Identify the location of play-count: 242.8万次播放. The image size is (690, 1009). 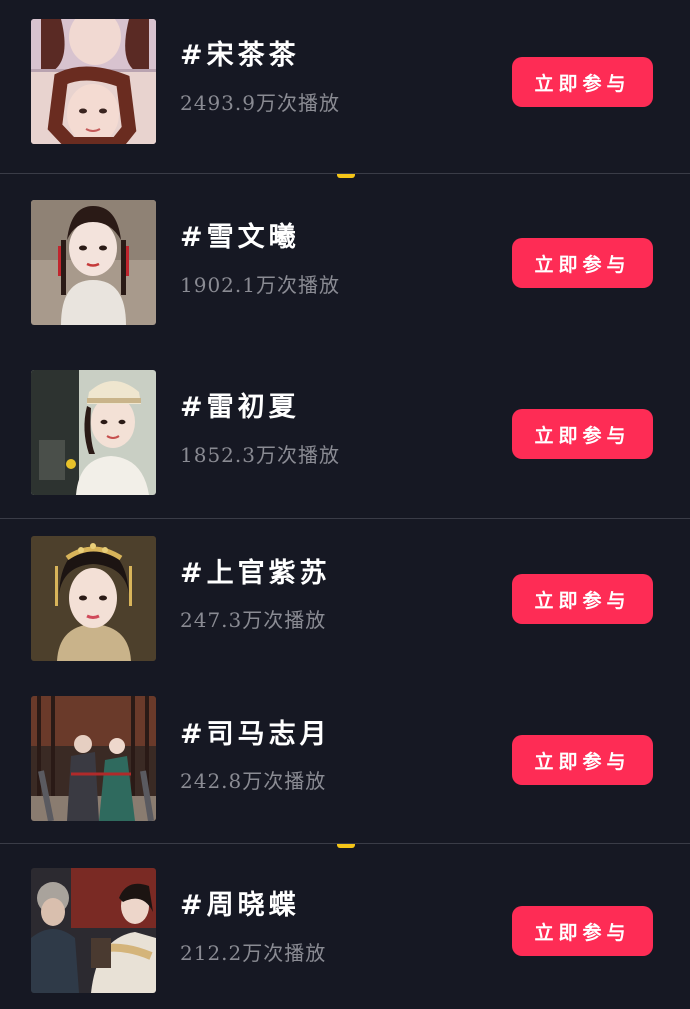
(253, 781).